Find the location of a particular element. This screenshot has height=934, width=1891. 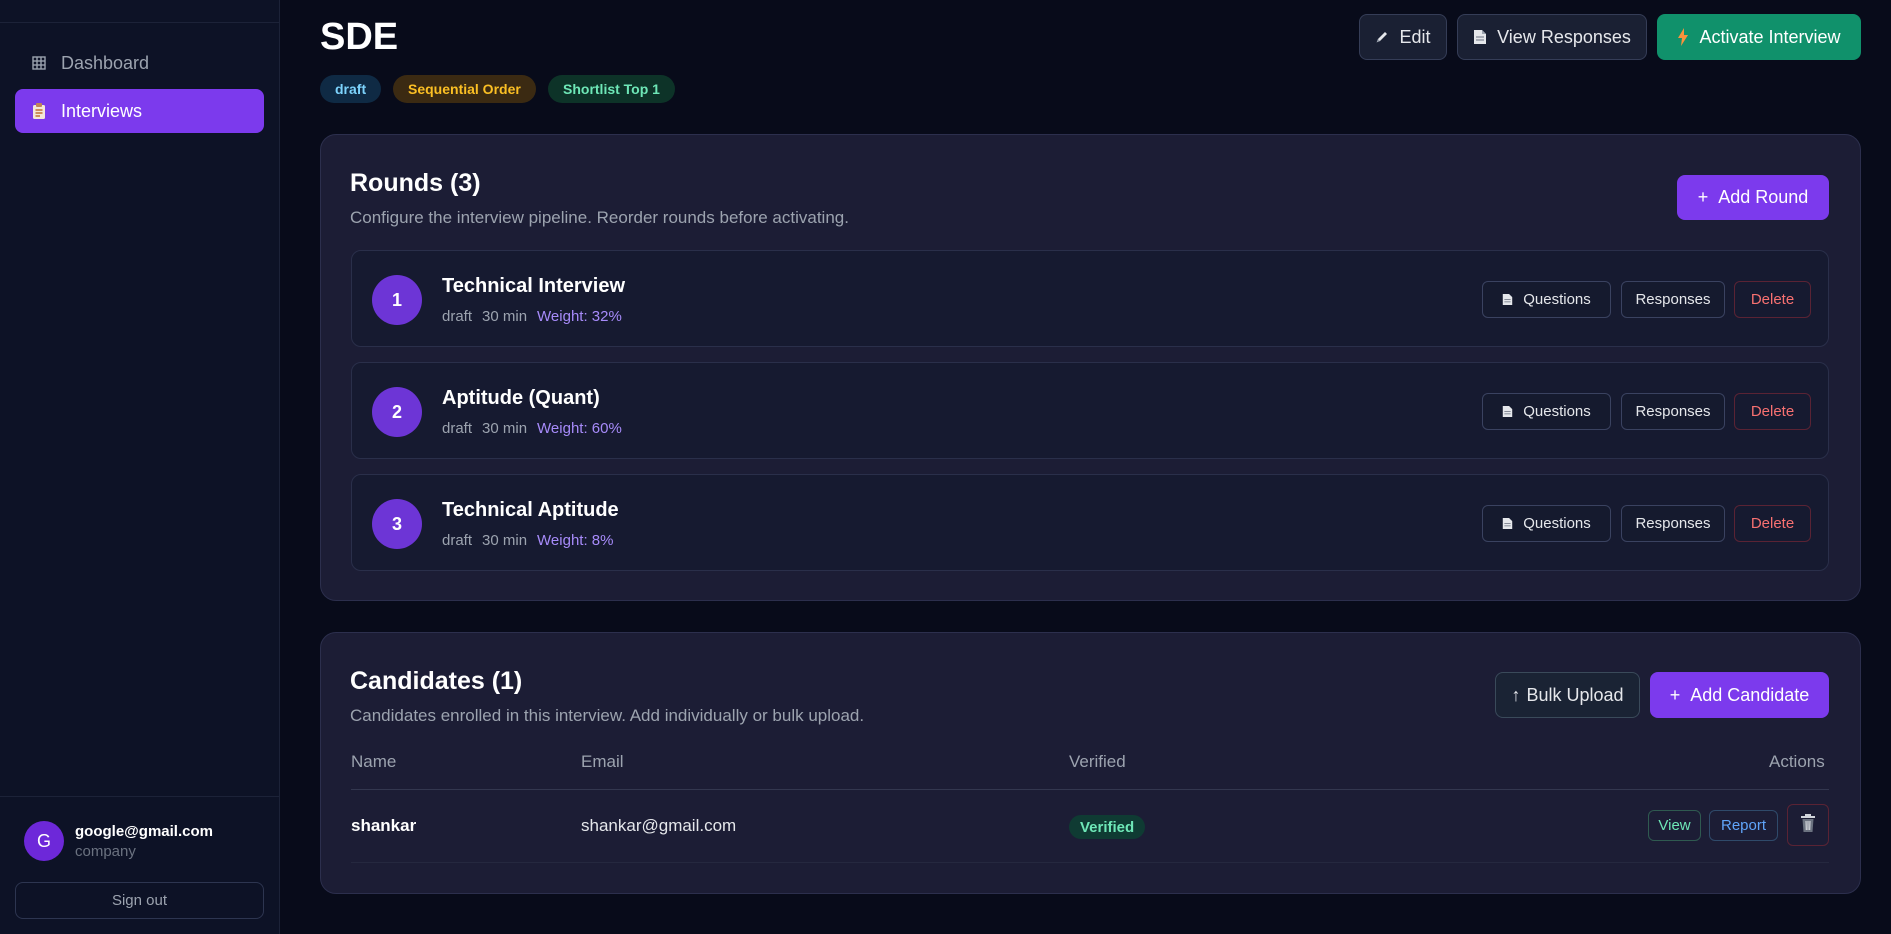

shortlist-badge: Shortlist Top 1 is located at coordinates (611, 89).